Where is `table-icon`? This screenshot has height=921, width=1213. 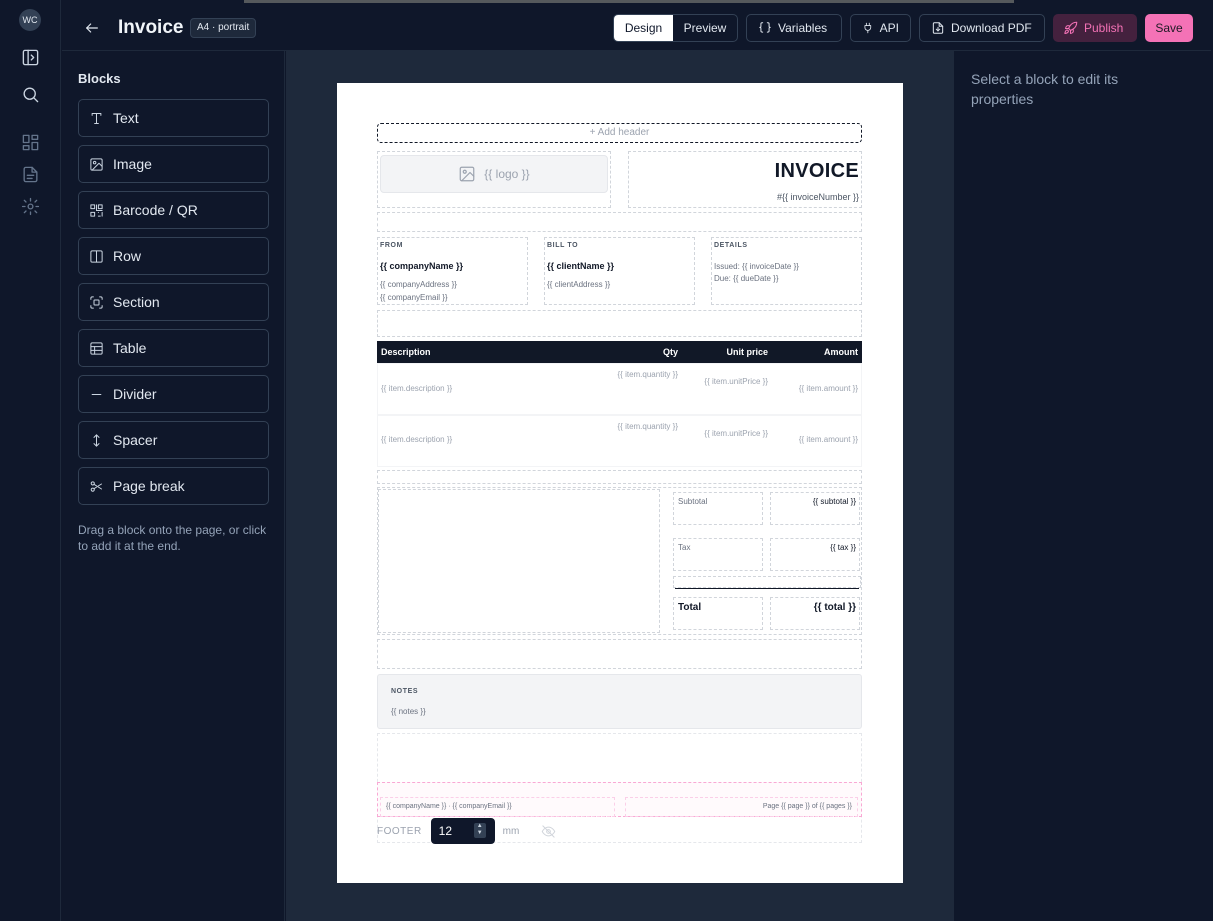
table-icon is located at coordinates (96, 348).